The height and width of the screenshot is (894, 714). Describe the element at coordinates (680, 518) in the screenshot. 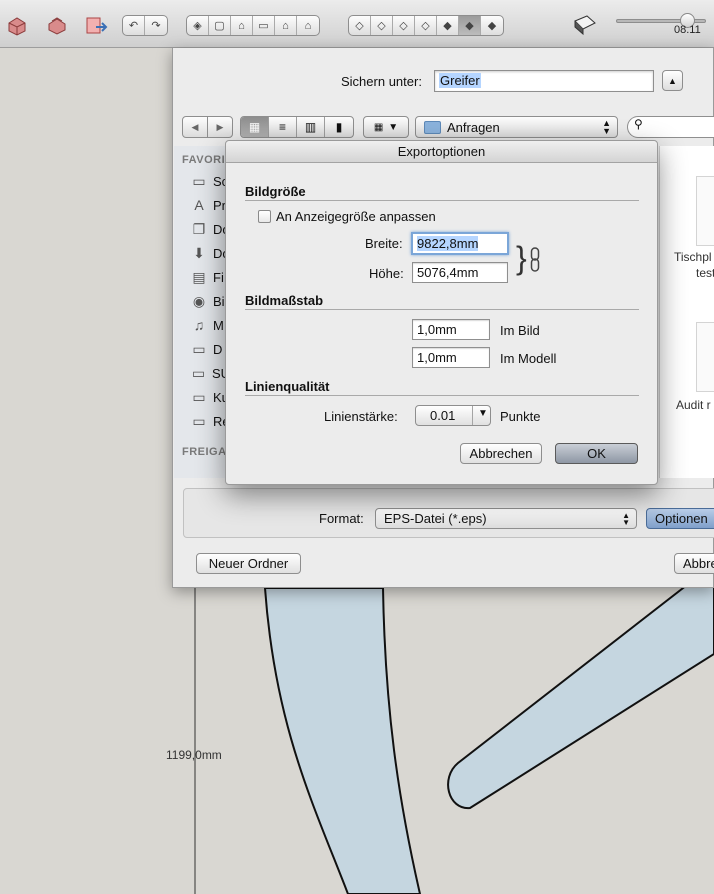

I see `options-button: Optionen` at that location.